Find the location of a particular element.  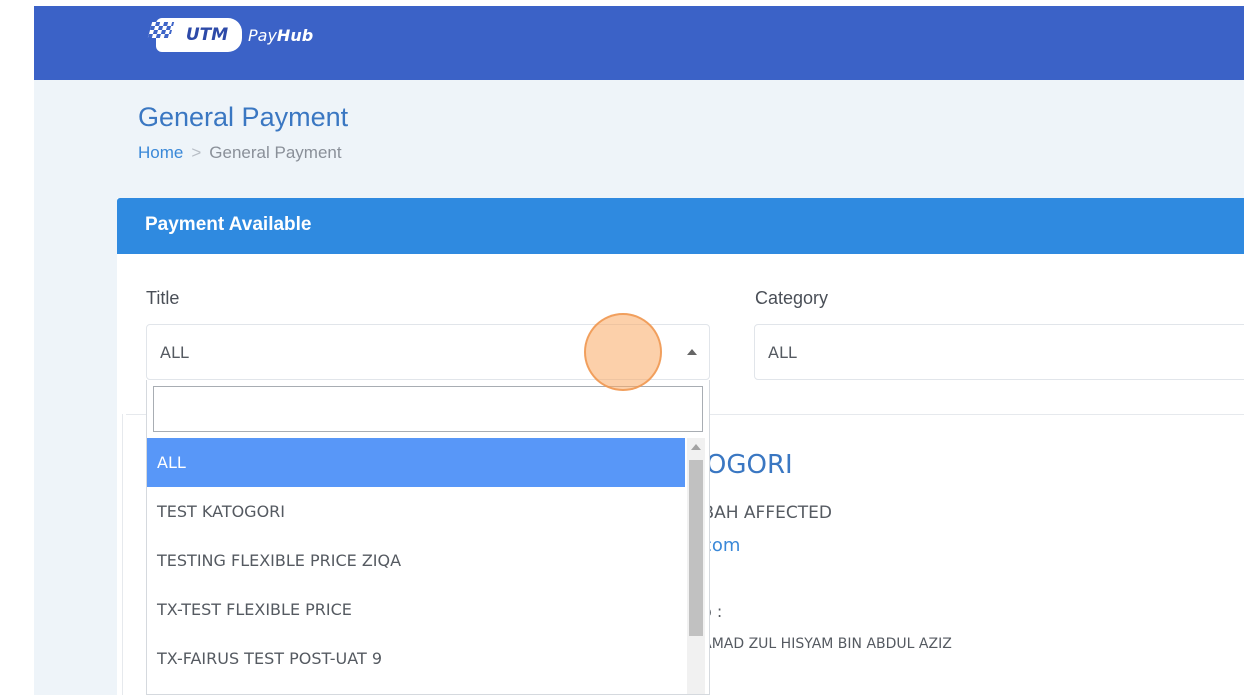

caret-up-icon is located at coordinates (692, 352).